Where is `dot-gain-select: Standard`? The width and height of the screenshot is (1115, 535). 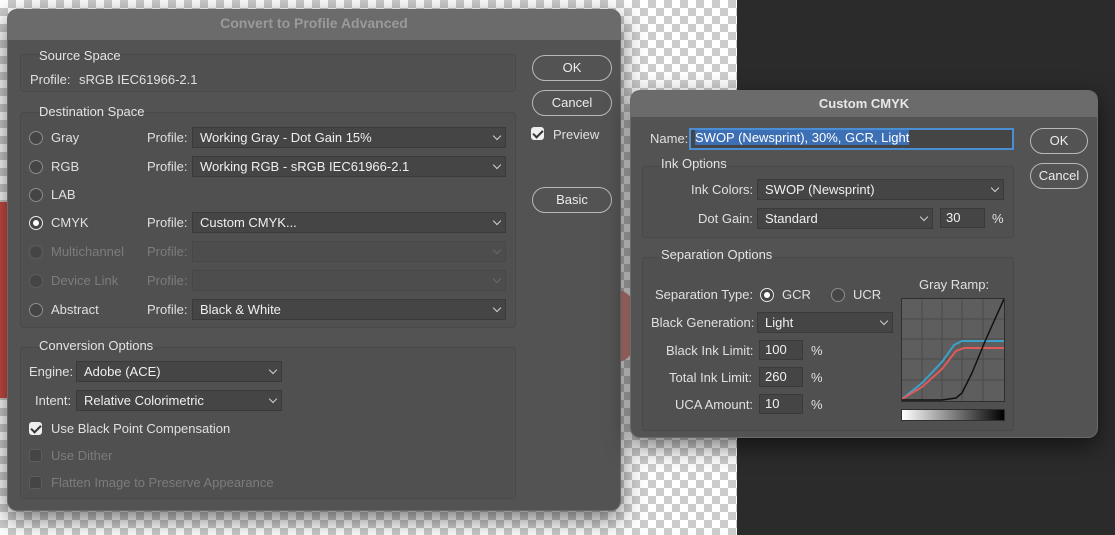 dot-gain-select: Standard is located at coordinates (845, 218).